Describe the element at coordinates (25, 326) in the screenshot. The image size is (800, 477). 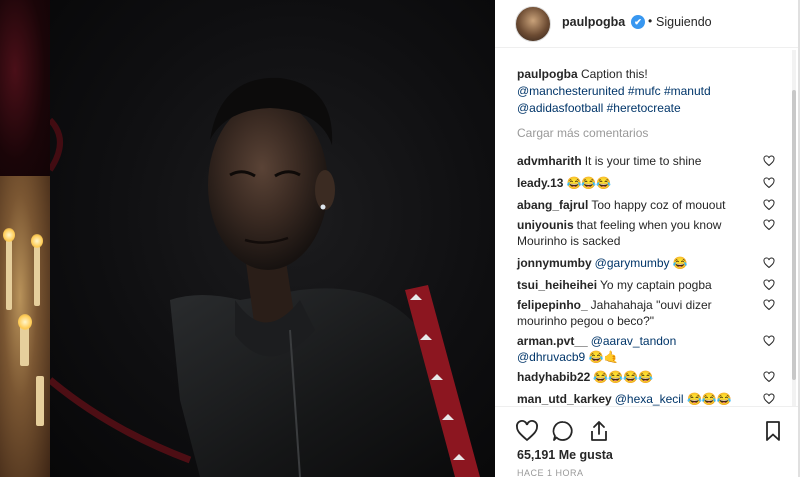
I see `previous-image-candles` at that location.